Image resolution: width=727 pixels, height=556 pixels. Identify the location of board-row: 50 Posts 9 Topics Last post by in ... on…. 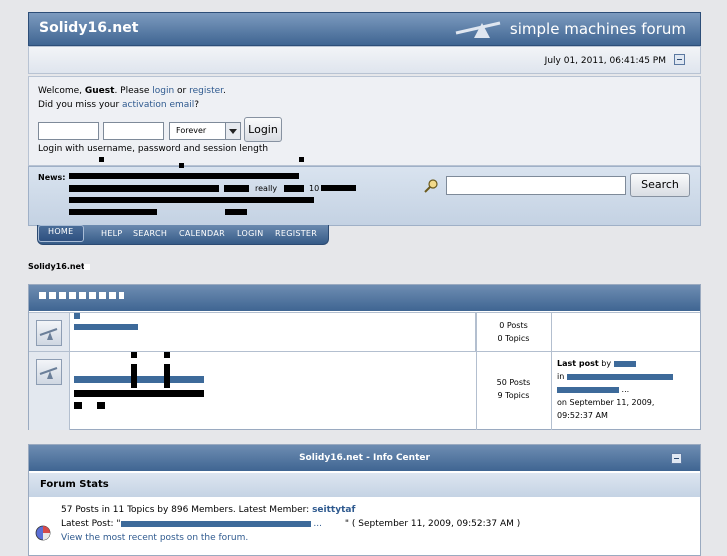
(364, 390).